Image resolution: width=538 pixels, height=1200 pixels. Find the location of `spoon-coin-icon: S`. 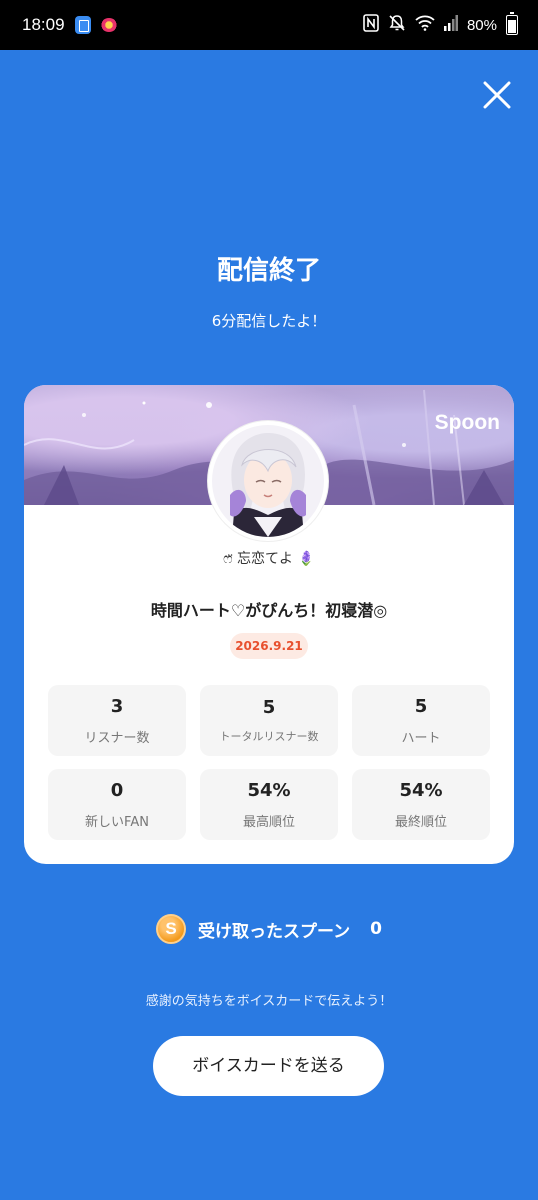

spoon-coin-icon: S is located at coordinates (171, 929).